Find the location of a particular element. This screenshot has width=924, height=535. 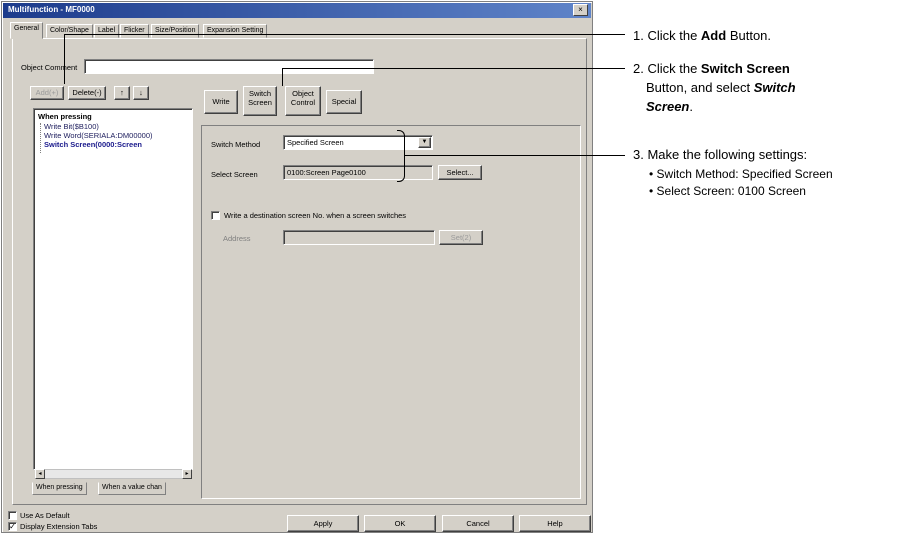

step-2-line-2-text: Button, and select is located at coordinates (700, 87).